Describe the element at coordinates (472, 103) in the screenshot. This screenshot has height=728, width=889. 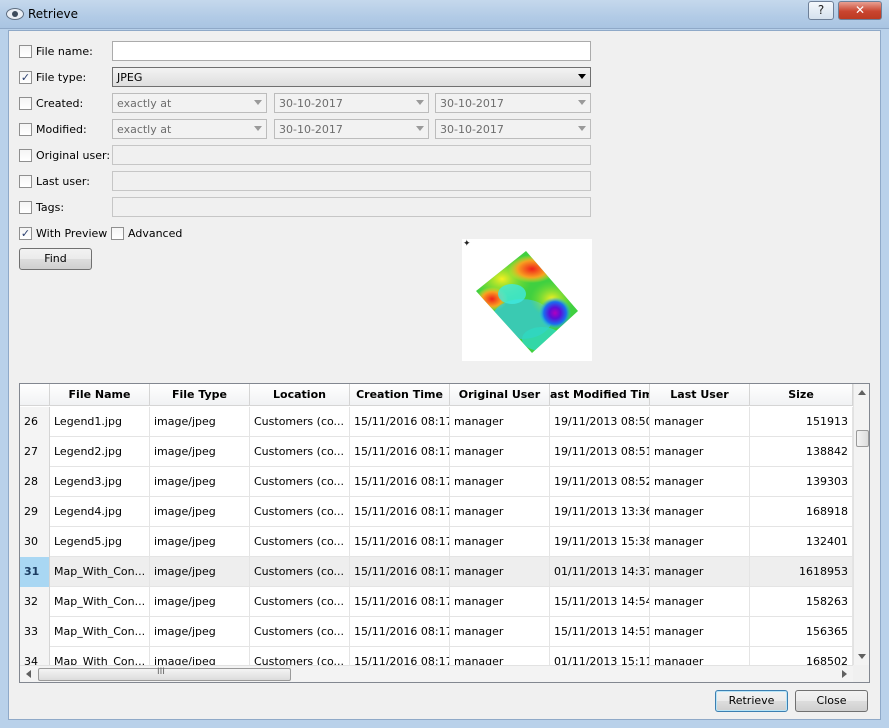
I see `created-date-to-value: 30-10-2017` at that location.